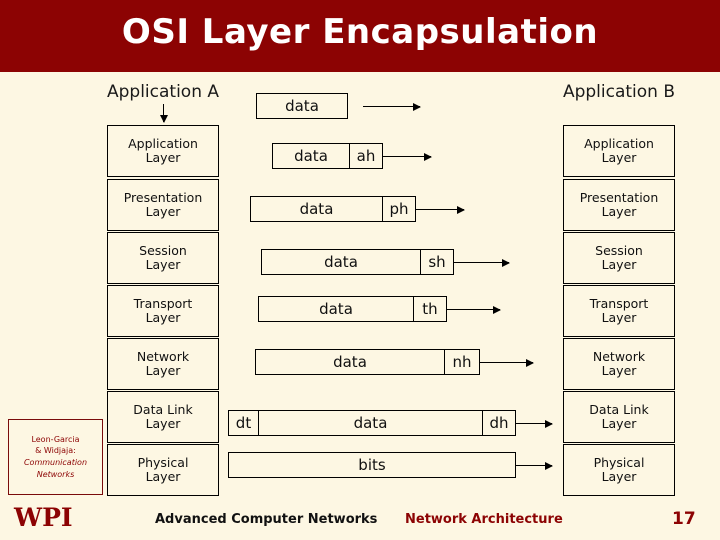 The image size is (720, 540). What do you see at coordinates (461, 362) in the screenshot?
I see `pdu-header-nh: nh` at bounding box center [461, 362].